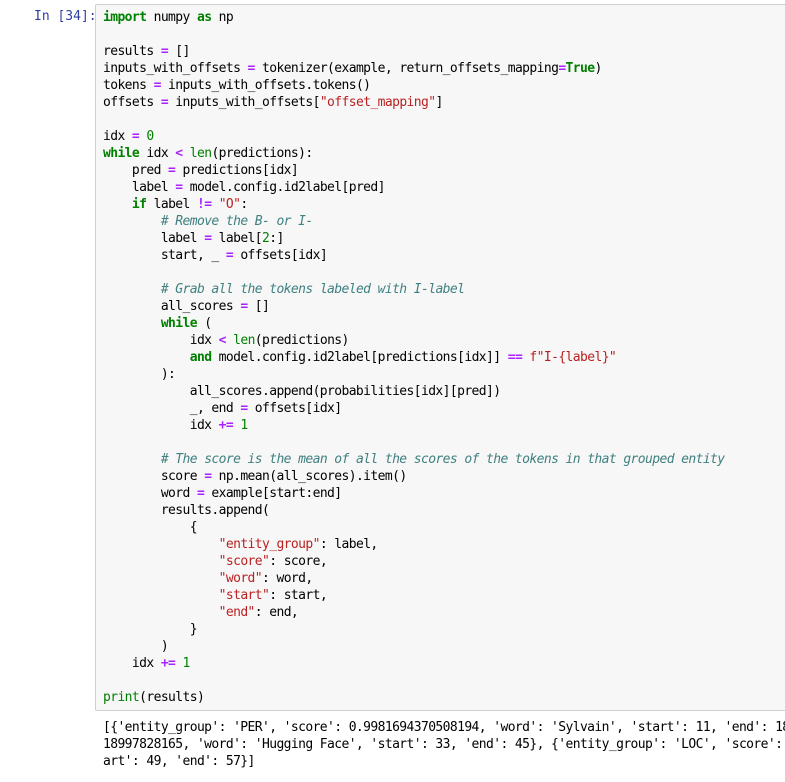  I want to click on code-line: results.append(, so click(186, 510).